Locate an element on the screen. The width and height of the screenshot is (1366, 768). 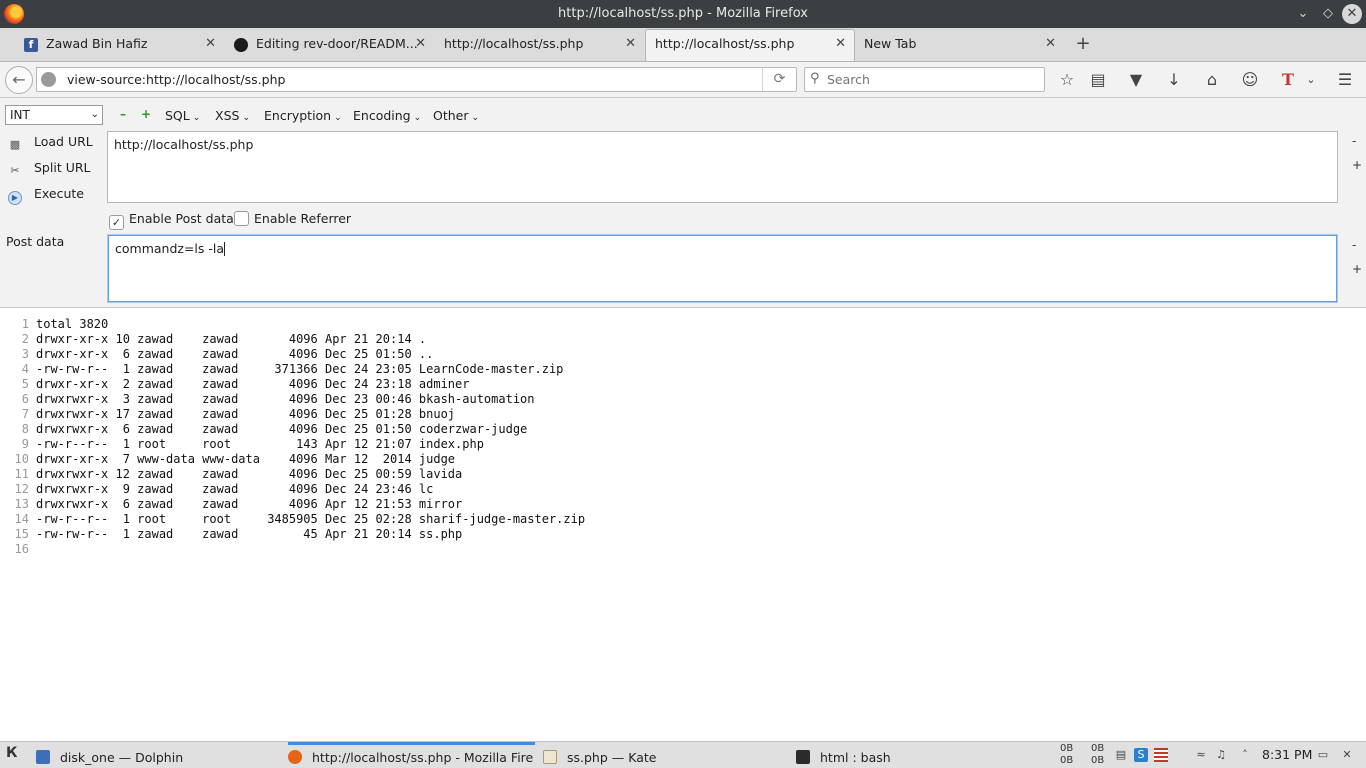
keyboard-layout-us-flag-icon is located at coordinates (1161, 755).